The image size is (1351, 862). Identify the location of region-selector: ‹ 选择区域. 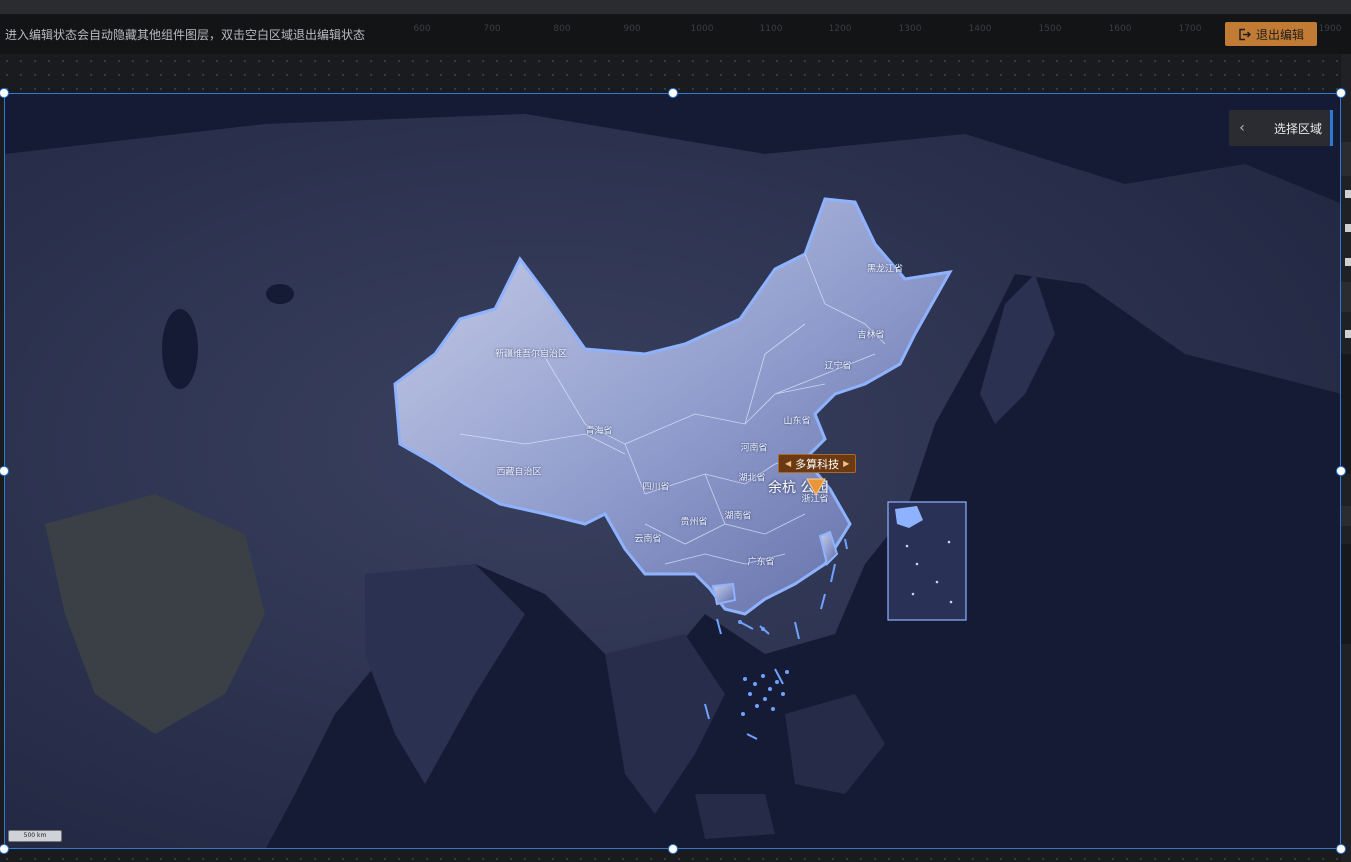
(1281, 128).